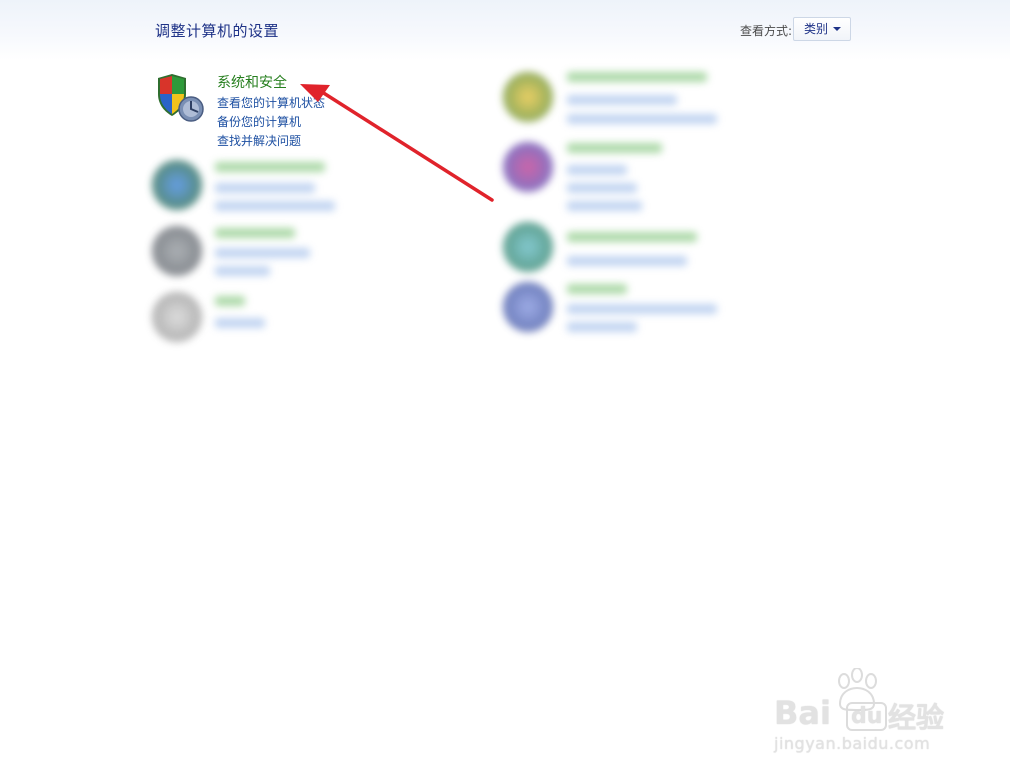  I want to click on page-title: 调整计算机的设置, so click(217, 31).